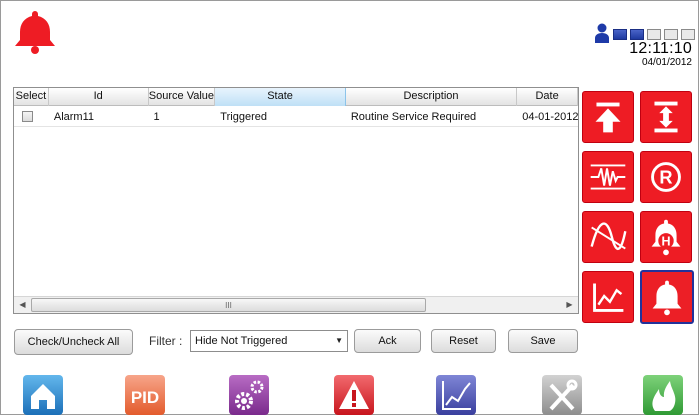  I want to click on waveform-limits-button, so click(608, 177).